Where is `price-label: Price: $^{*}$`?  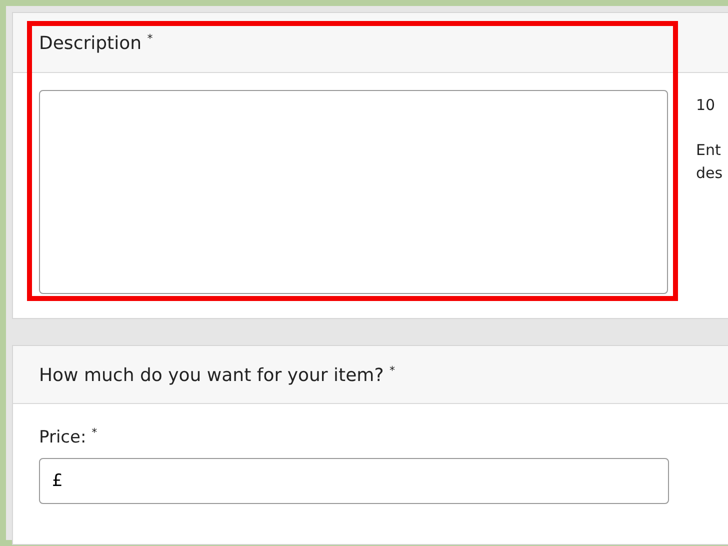 price-label: Price: $^{*}$ is located at coordinates (68, 437).